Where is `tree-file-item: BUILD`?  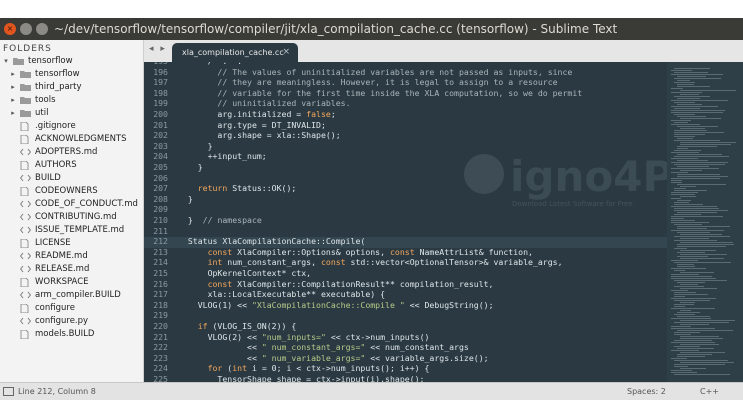 tree-file-item: BUILD is located at coordinates (71, 178).